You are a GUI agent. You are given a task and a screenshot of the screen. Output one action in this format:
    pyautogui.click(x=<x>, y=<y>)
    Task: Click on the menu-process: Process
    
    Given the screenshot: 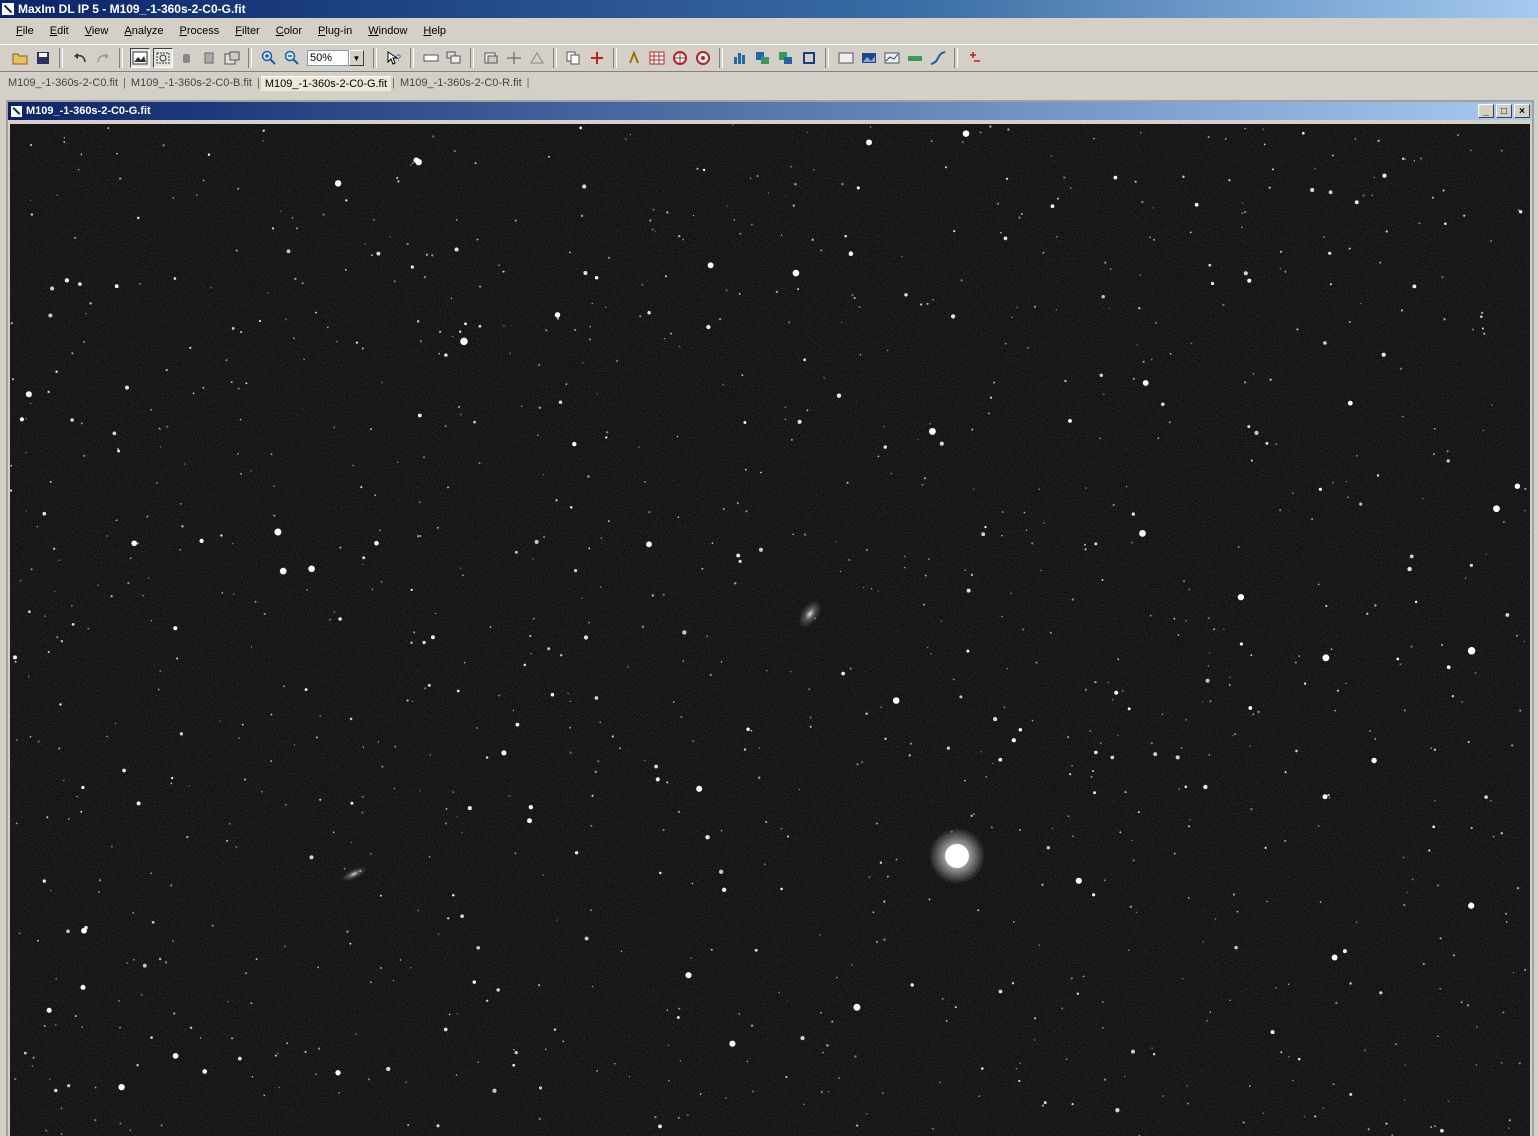 What is the action you would take?
    pyautogui.click(x=200, y=31)
    